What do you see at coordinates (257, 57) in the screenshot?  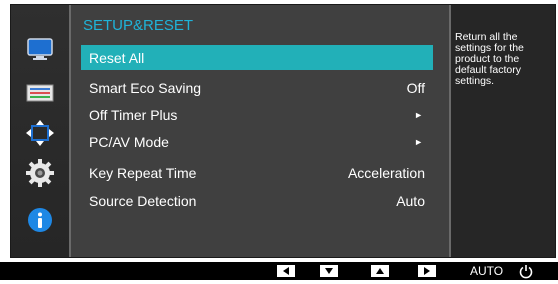 I see `menu-item-reset-all: Reset All` at bounding box center [257, 57].